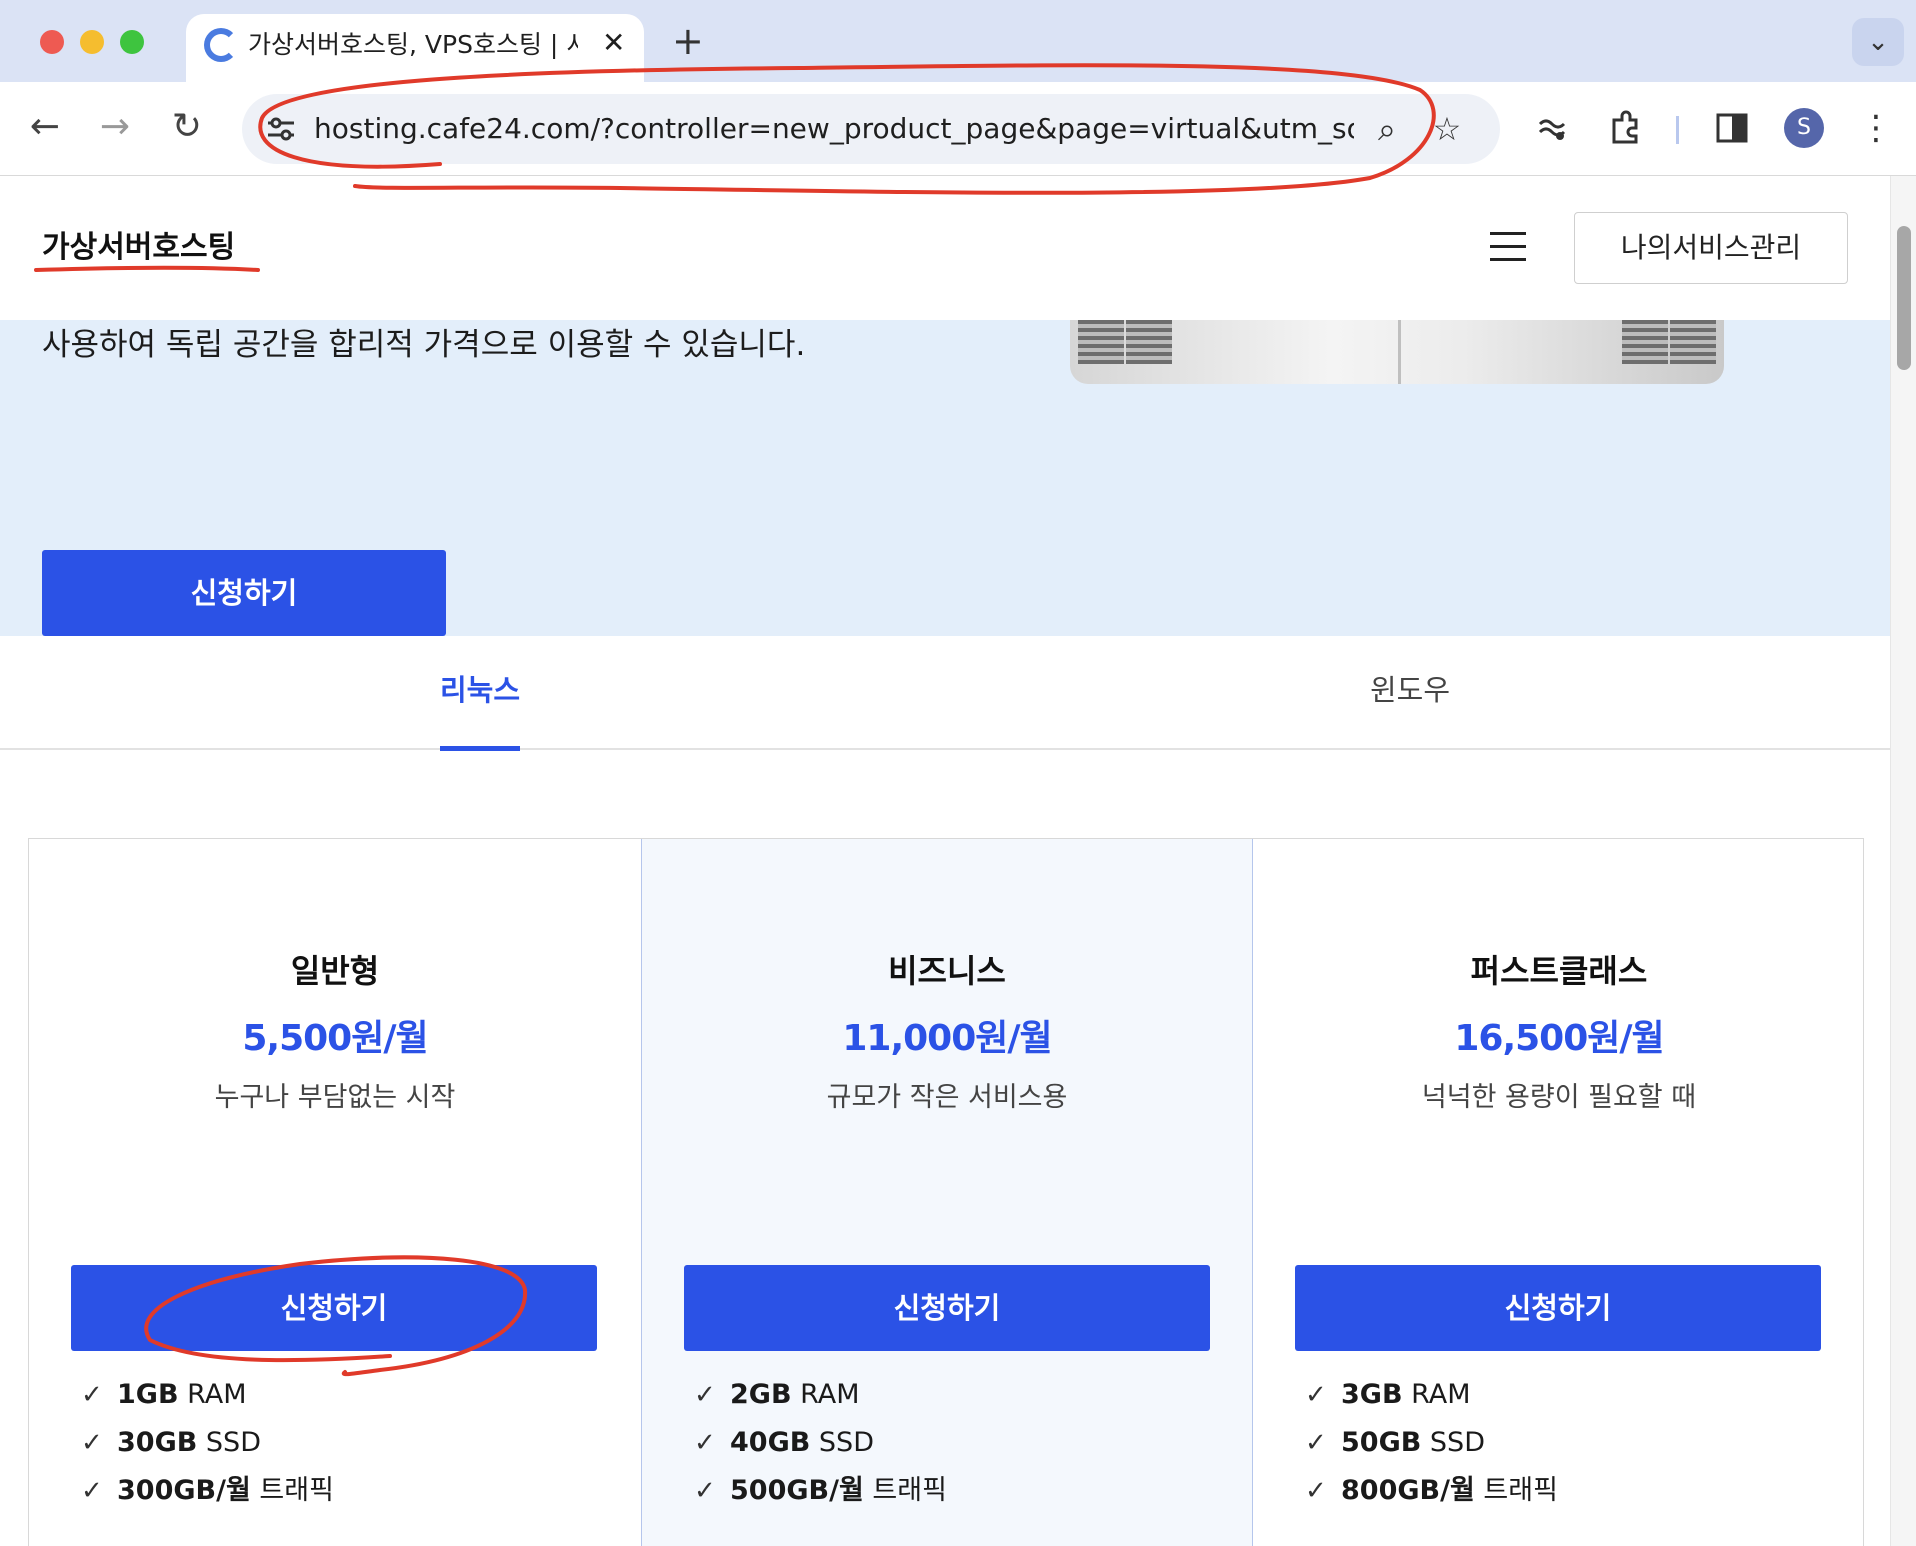  Describe the element at coordinates (335, 1038) in the screenshot. I see `plan-price: 5,500원/월` at that location.